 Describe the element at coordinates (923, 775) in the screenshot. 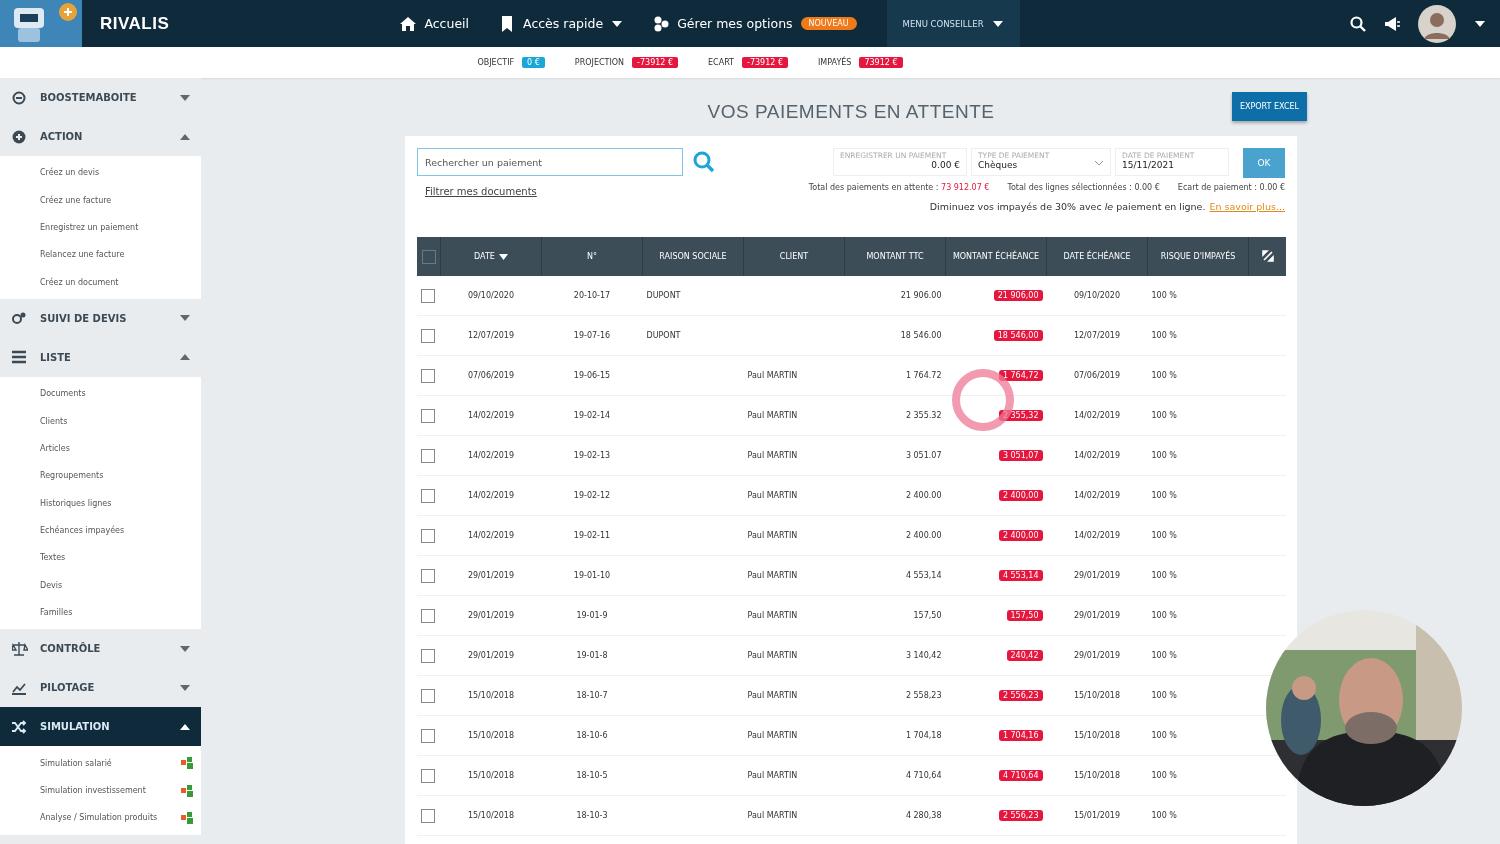

I see `table-cell: 4 710,64` at that location.